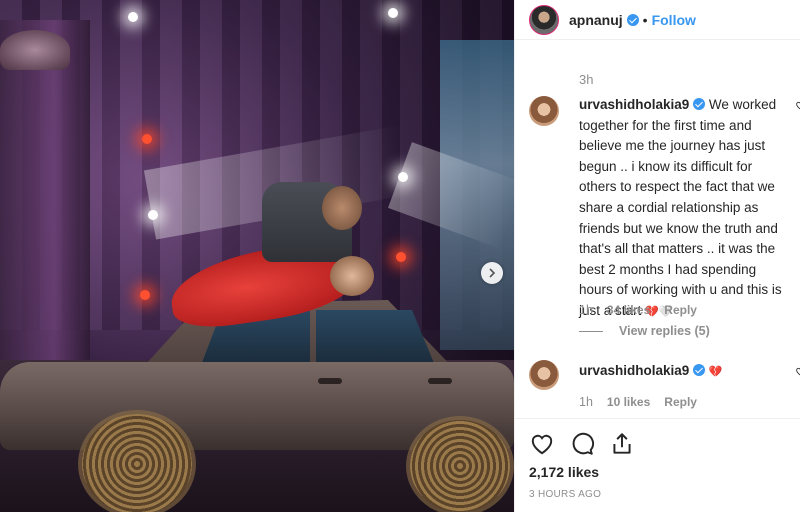  Describe the element at coordinates (591, 331) in the screenshot. I see `replies-divider` at that location.